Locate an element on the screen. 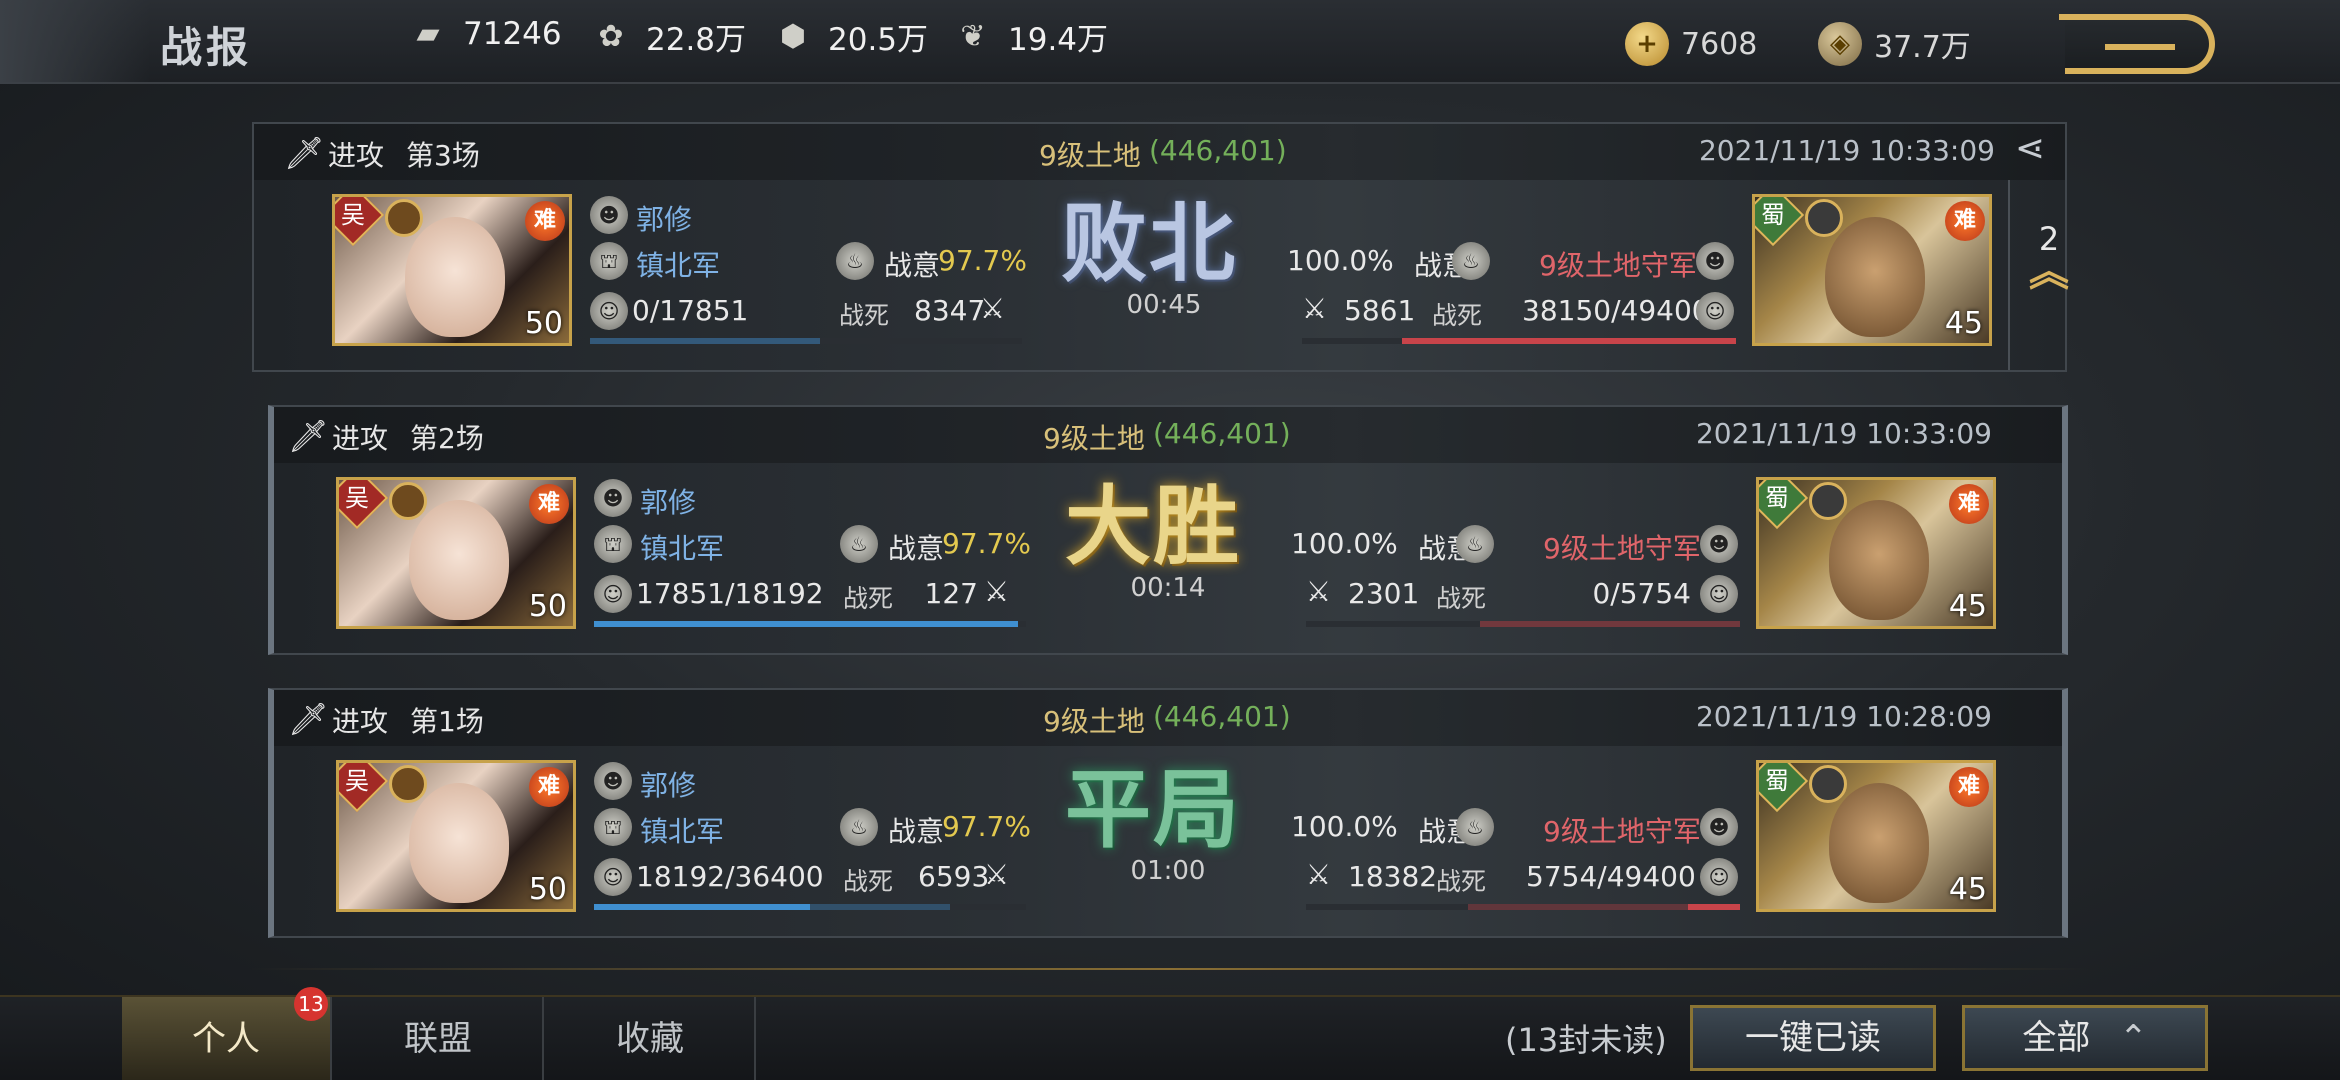  battle-duration: 00:14 is located at coordinates (1168, 588).